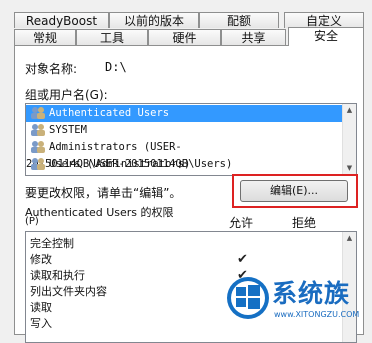 The width and height of the screenshot is (372, 343). I want to click on permission-row: 读取和执行, so click(57, 276).